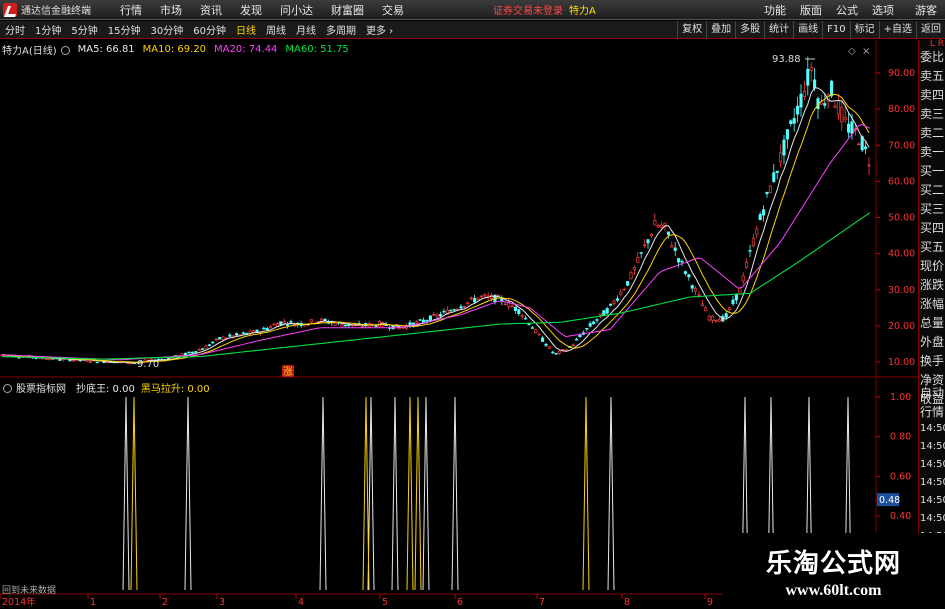 The width and height of the screenshot is (945, 609). What do you see at coordinates (106, 49) in the screenshot?
I see `ma-value-0: MA5: 66.81` at bounding box center [106, 49].